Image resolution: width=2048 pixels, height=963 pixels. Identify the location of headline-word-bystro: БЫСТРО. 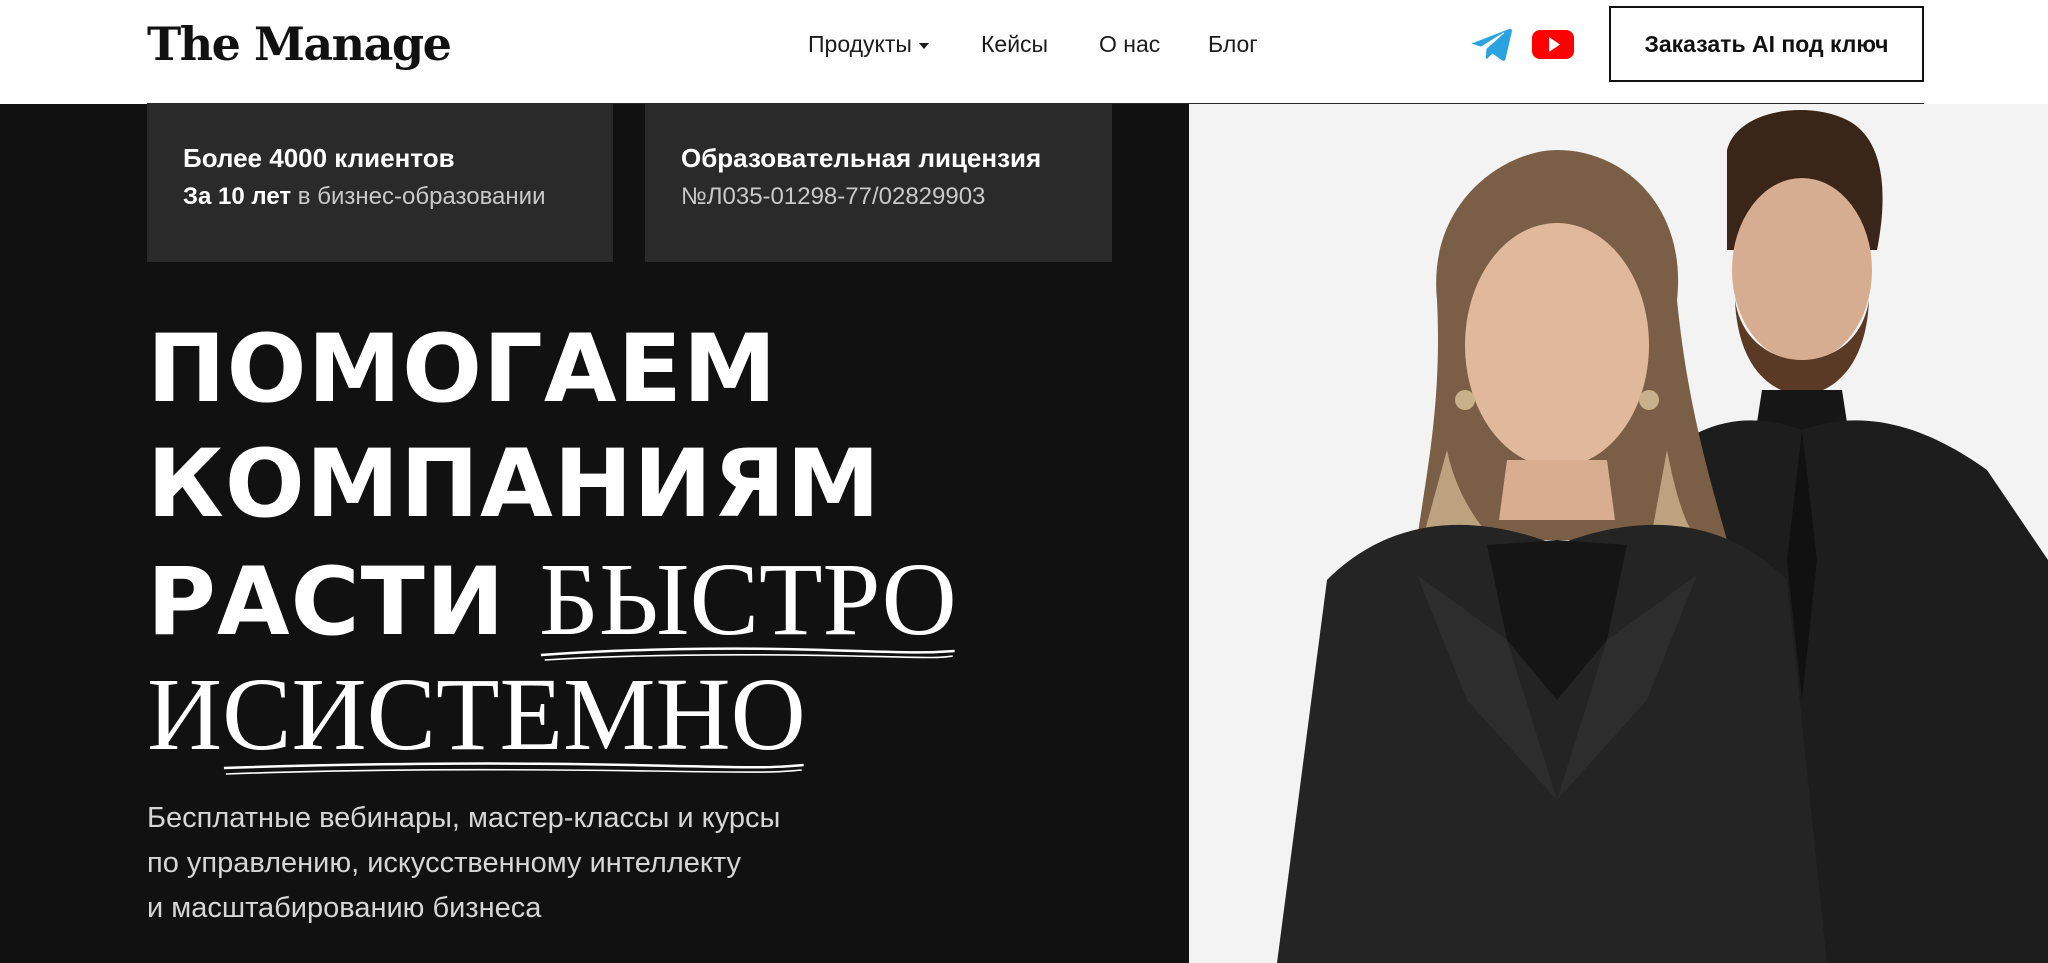
(748, 601).